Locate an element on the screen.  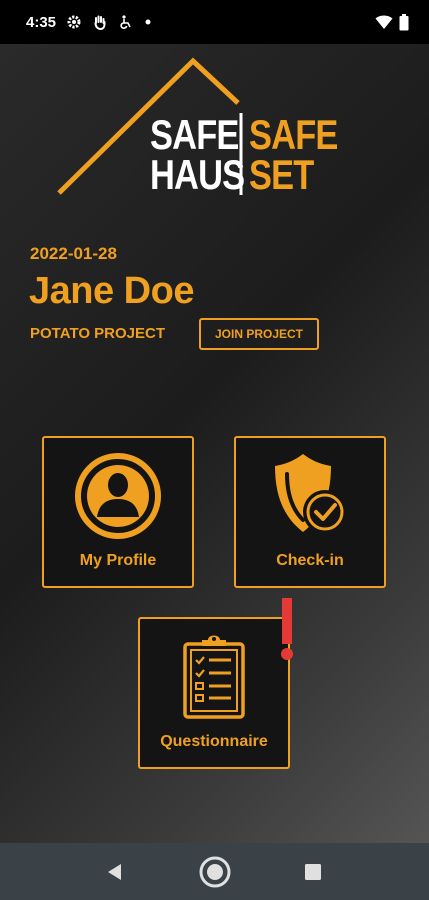
wifi-icon is located at coordinates (384, 22).